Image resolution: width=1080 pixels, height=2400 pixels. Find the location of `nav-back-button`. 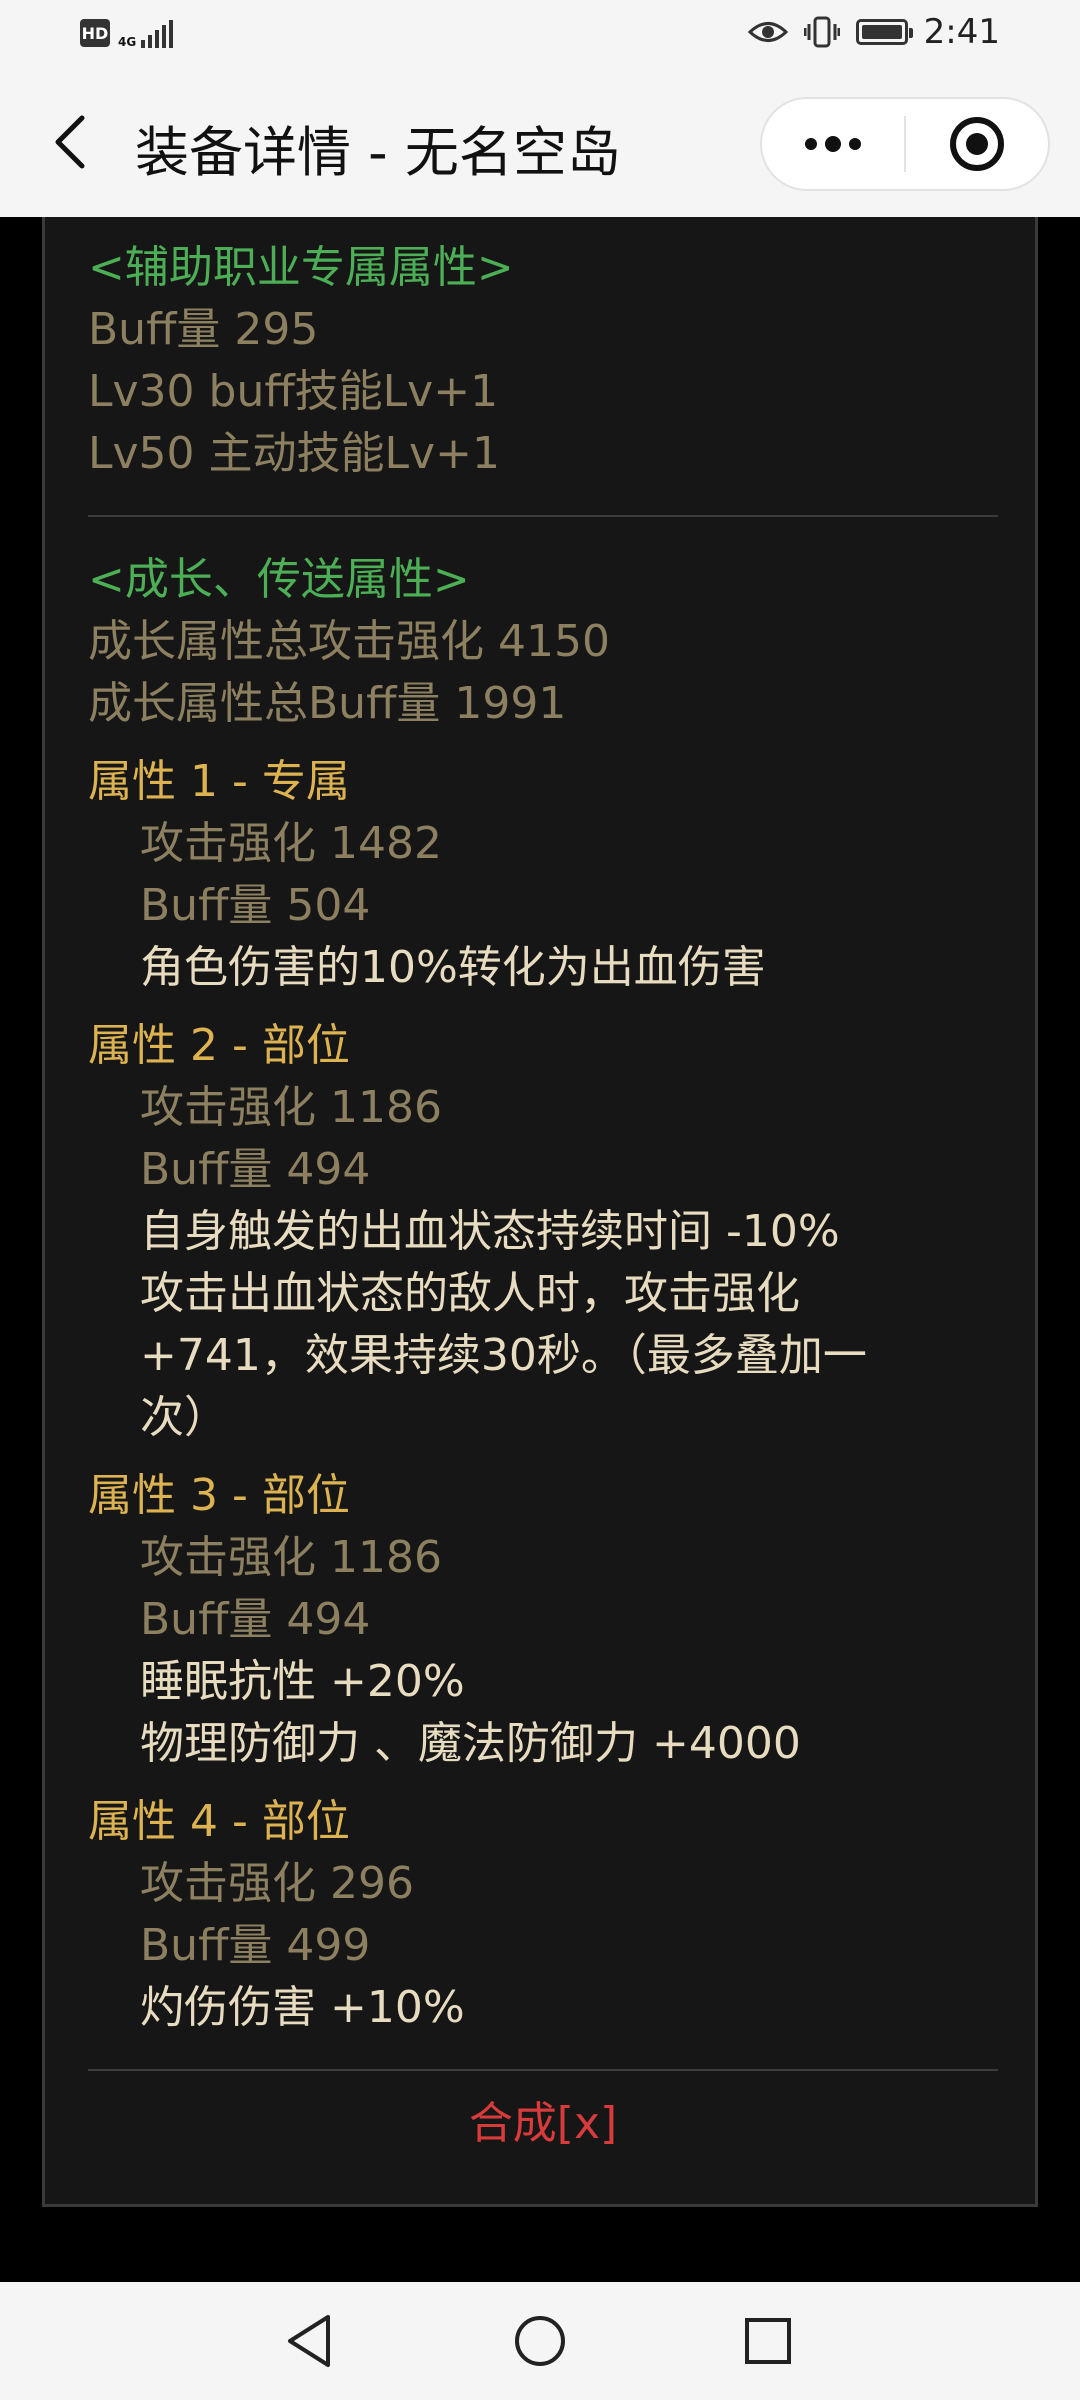

nav-back-button is located at coordinates (309, 2341).